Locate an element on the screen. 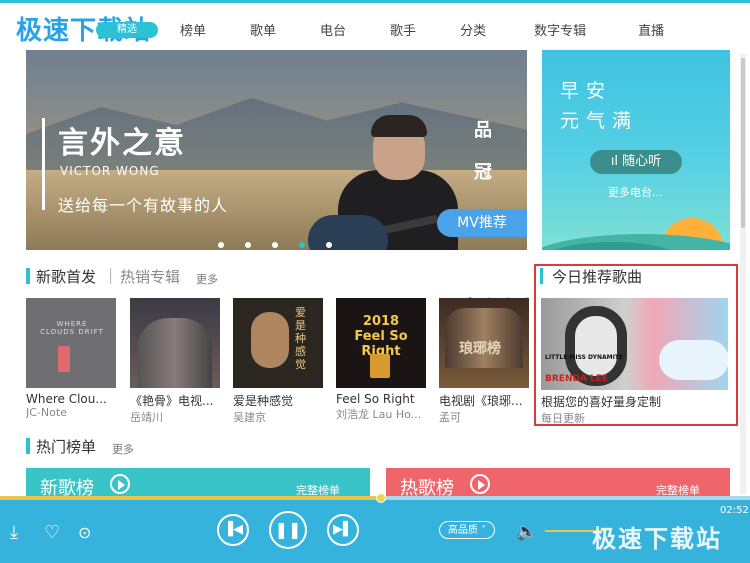 Image resolution: width=750 pixels, height=563 pixels. phone-illustration is located at coordinates (64, 359).